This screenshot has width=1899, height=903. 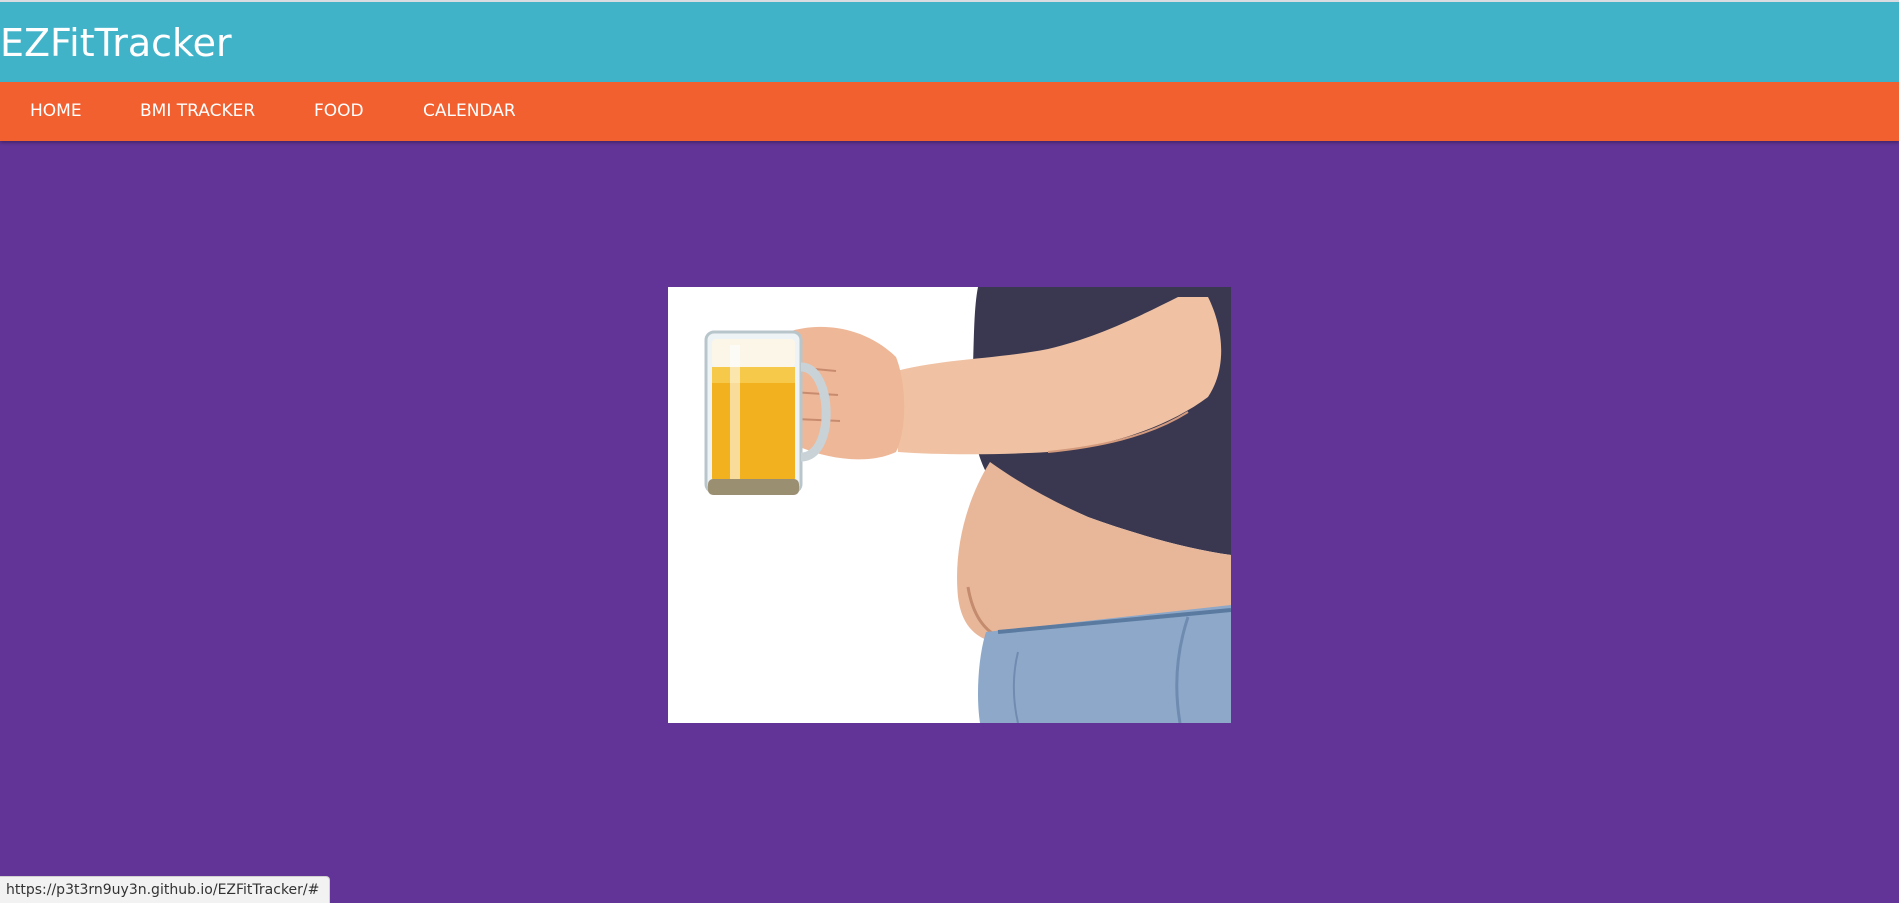 I want to click on nav-item-home: HOME, so click(x=56, y=111).